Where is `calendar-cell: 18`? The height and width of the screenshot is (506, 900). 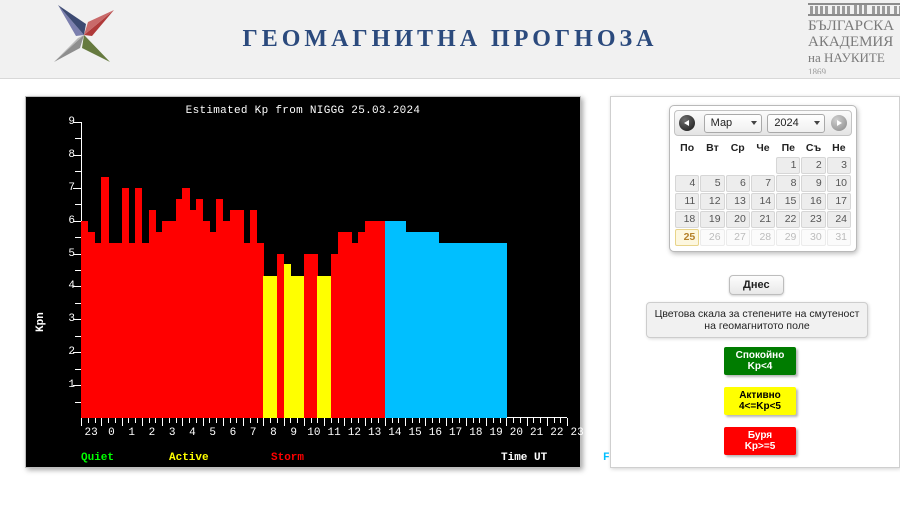 calendar-cell: 18 is located at coordinates (687, 219).